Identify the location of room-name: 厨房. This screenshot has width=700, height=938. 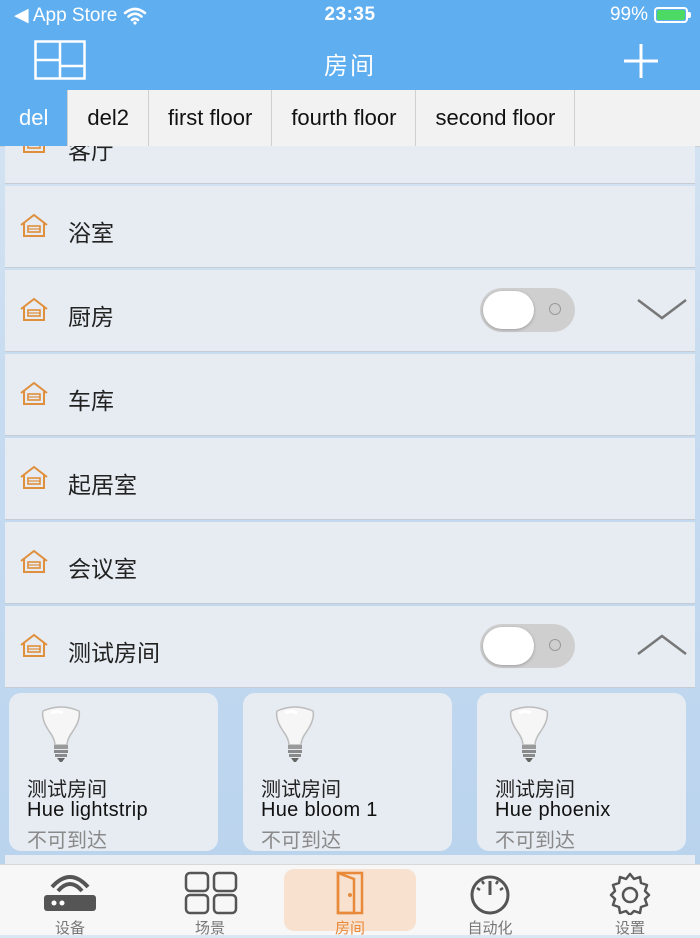
(91, 317).